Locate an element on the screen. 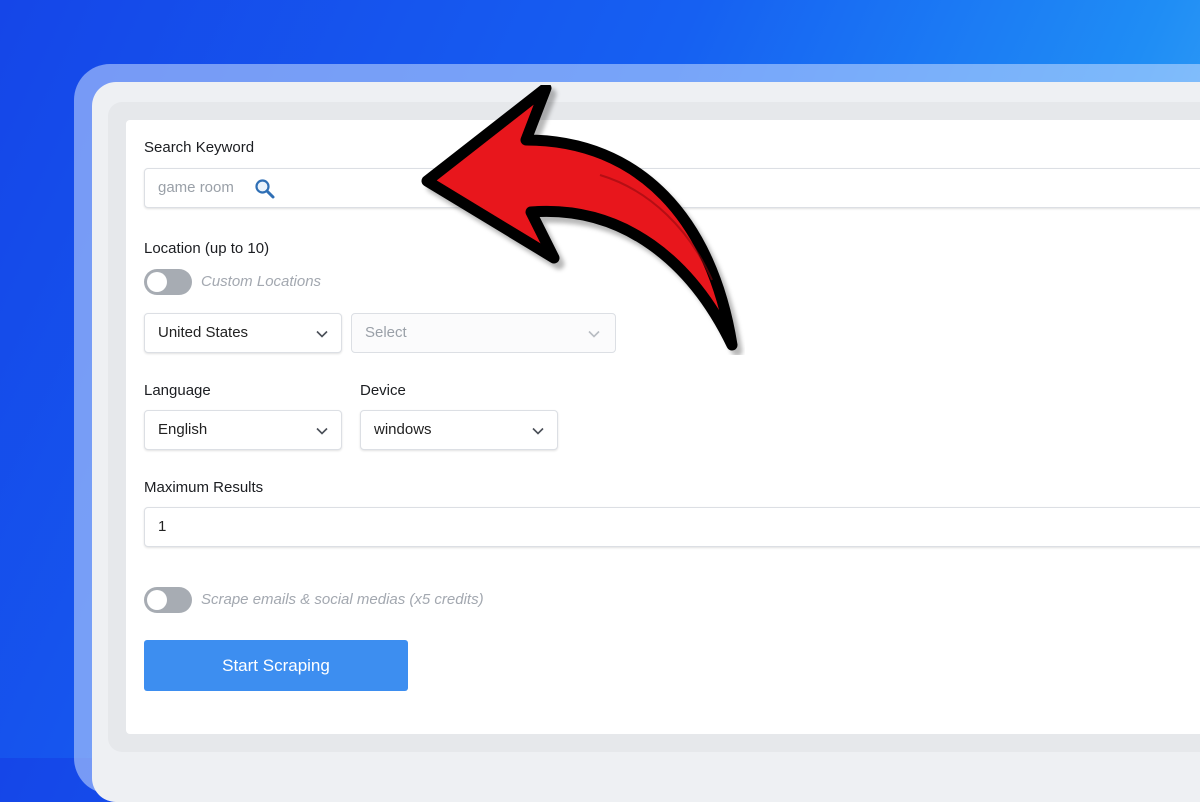 This screenshot has width=1200, height=802. device-select: windows is located at coordinates (459, 430).